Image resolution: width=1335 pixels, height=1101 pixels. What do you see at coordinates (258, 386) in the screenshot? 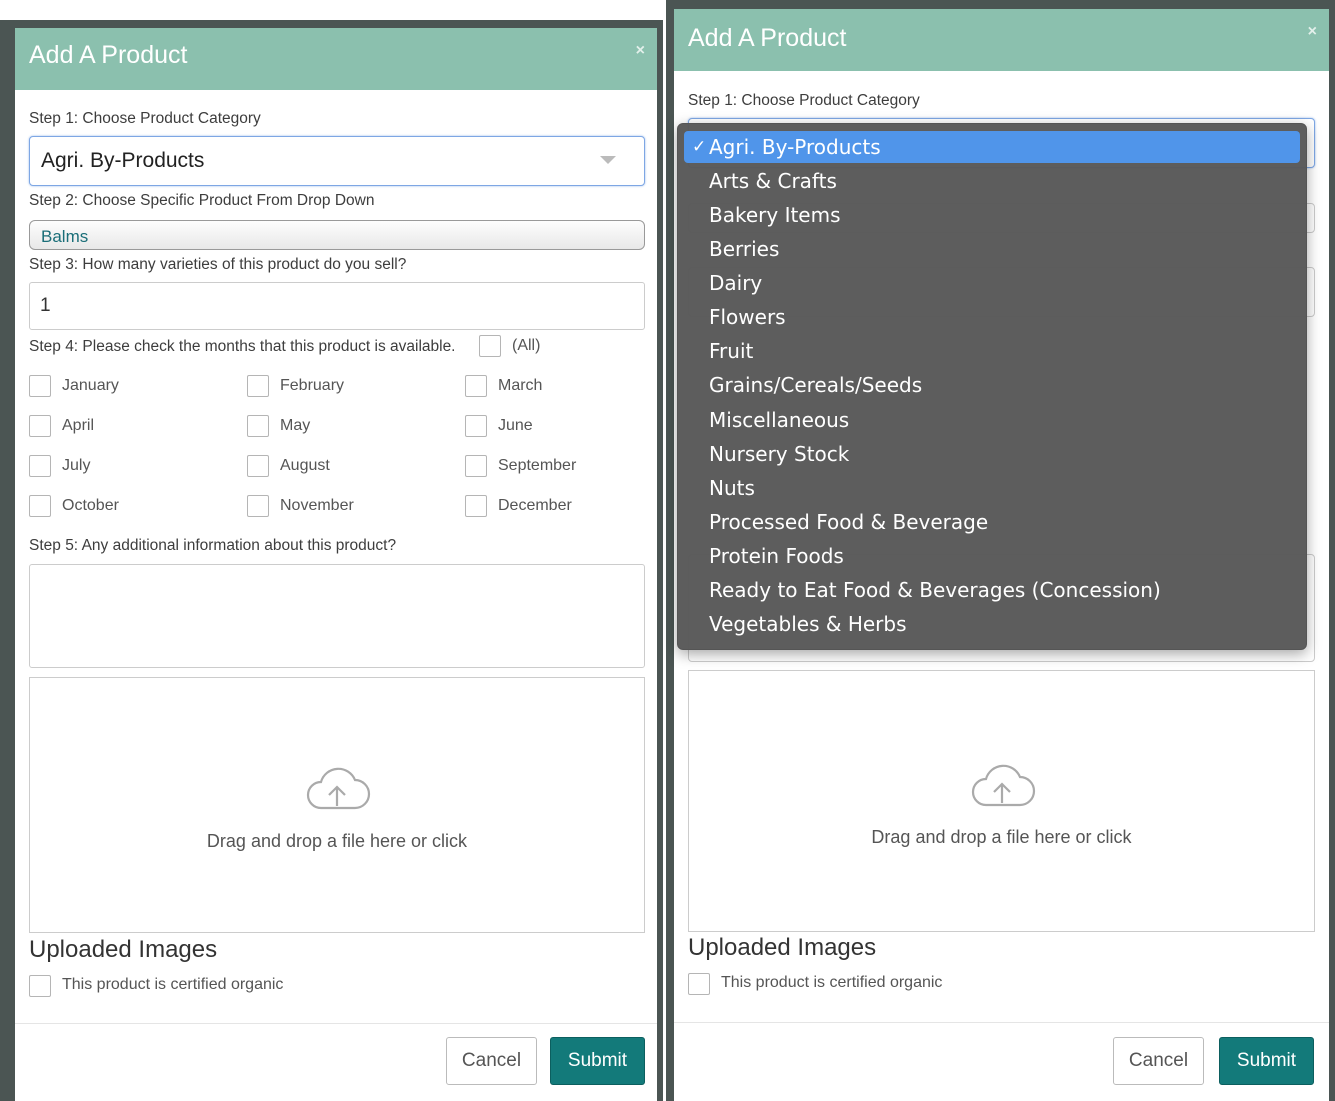
I see `checkbox-february` at bounding box center [258, 386].